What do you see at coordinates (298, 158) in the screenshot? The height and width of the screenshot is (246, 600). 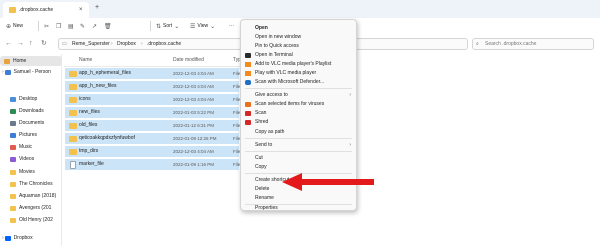 I see `menu-item-cut: Cut` at bounding box center [298, 158].